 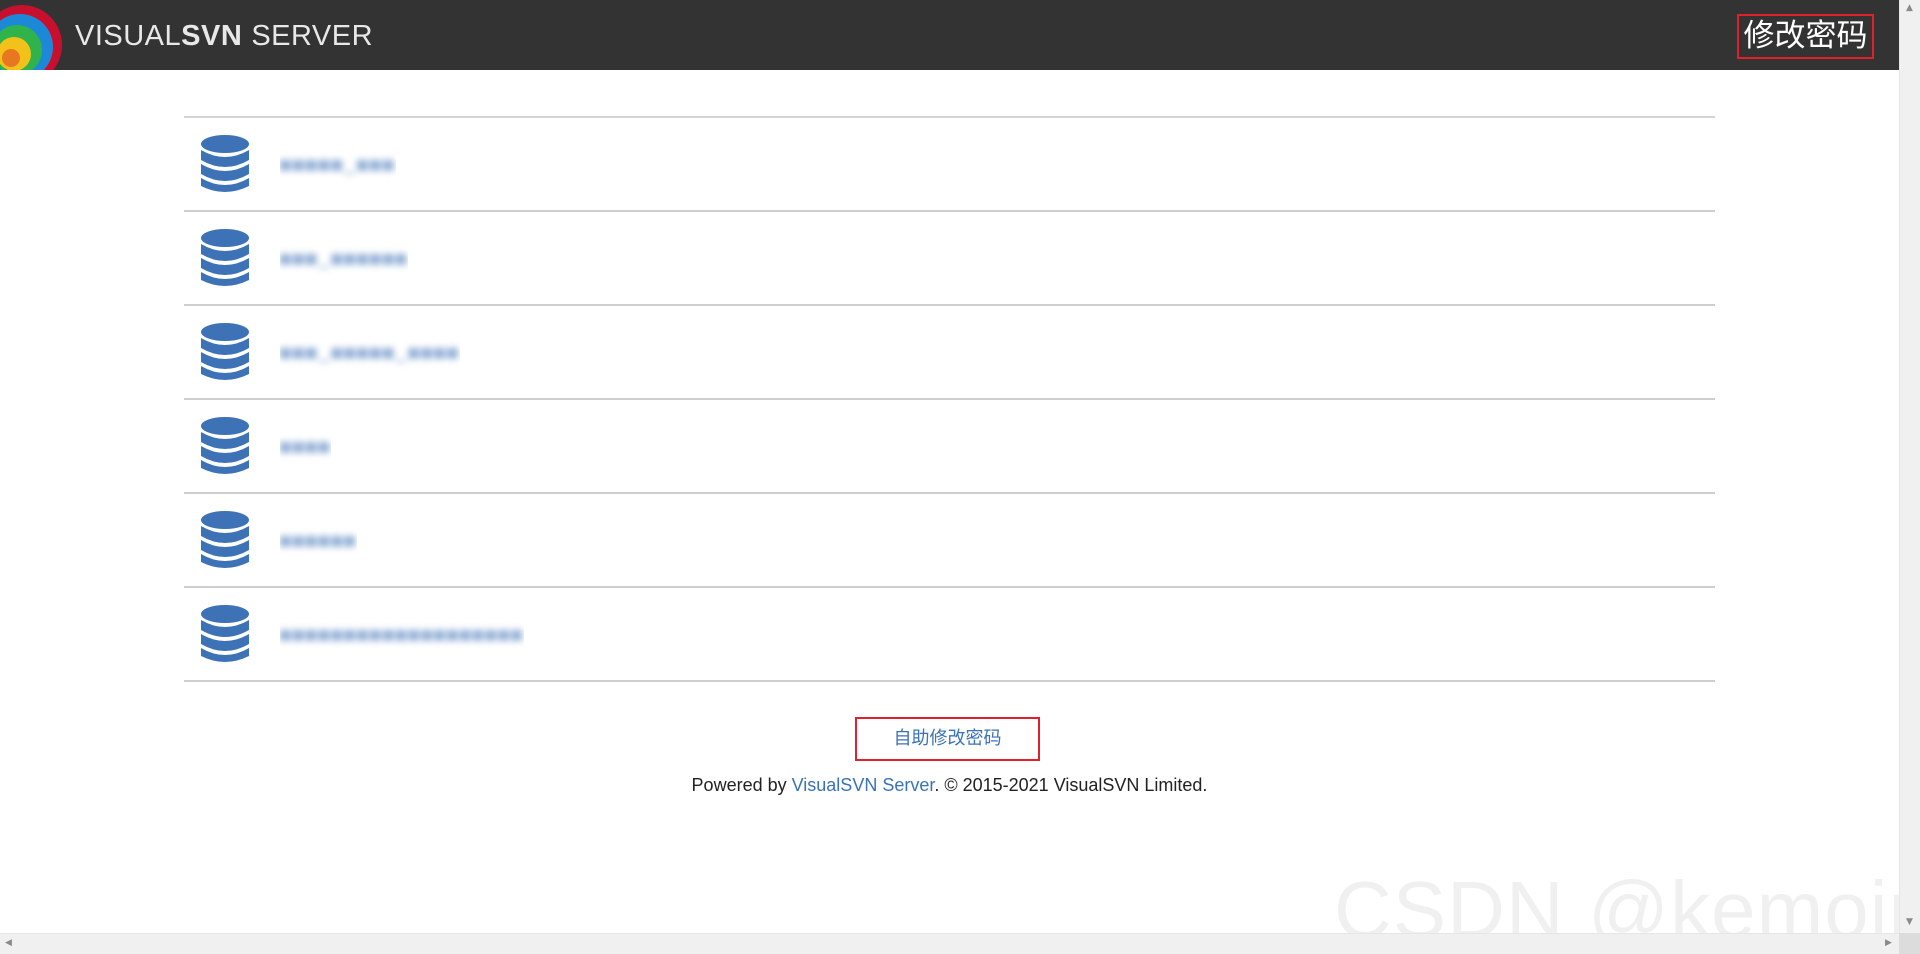 What do you see at coordinates (1909, 922) in the screenshot?
I see `scroll-down-arrow-icon: ▼` at bounding box center [1909, 922].